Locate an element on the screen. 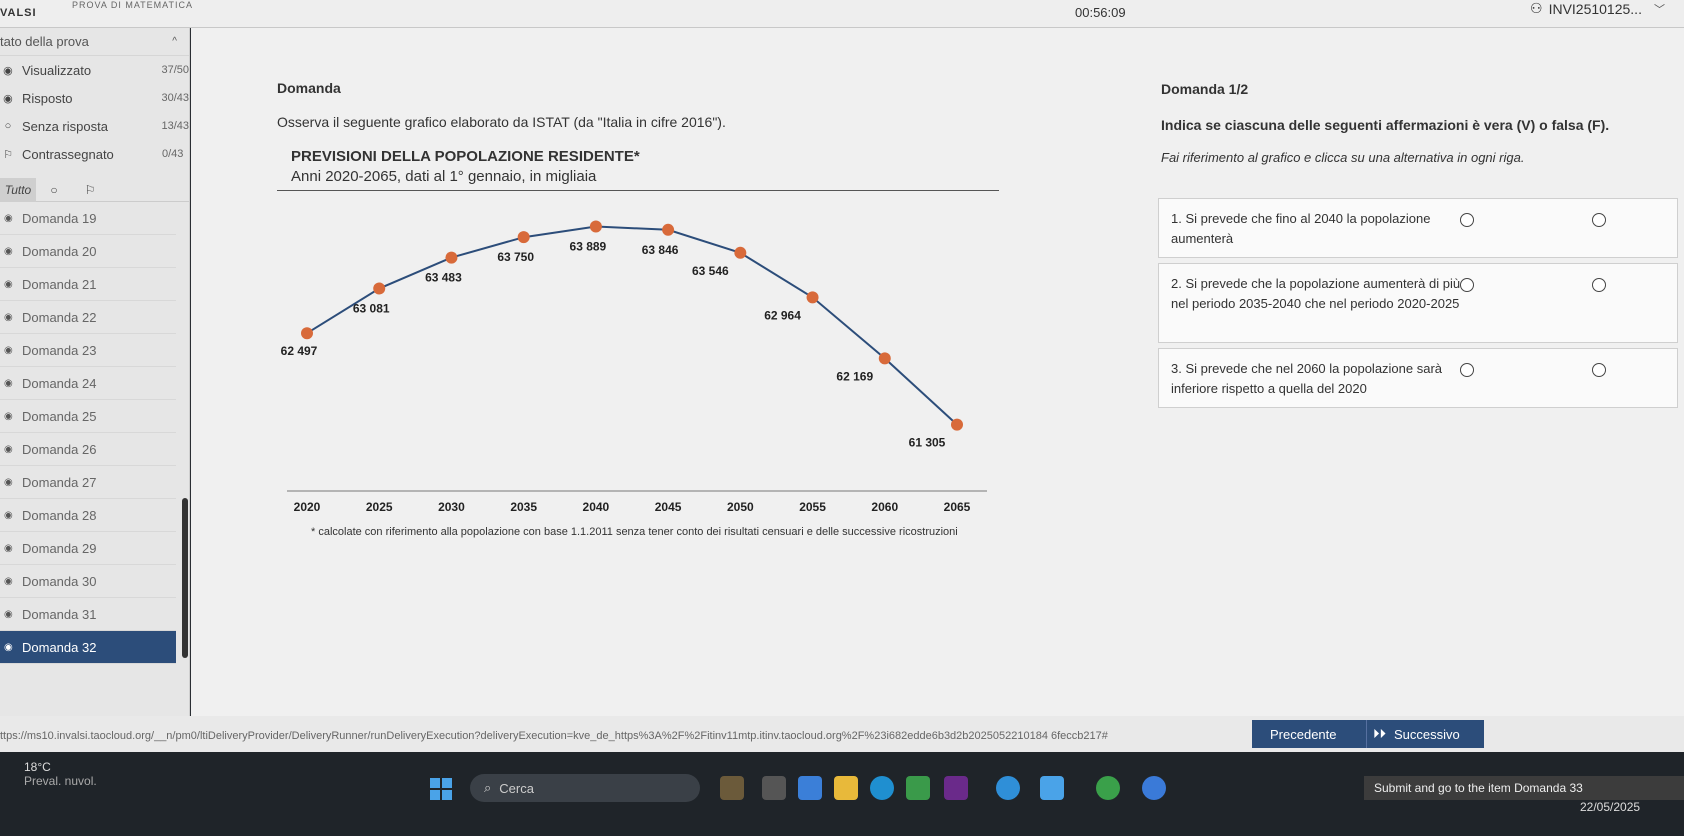  question-list-item: ◉ Domanda 27 is located at coordinates (88, 482).